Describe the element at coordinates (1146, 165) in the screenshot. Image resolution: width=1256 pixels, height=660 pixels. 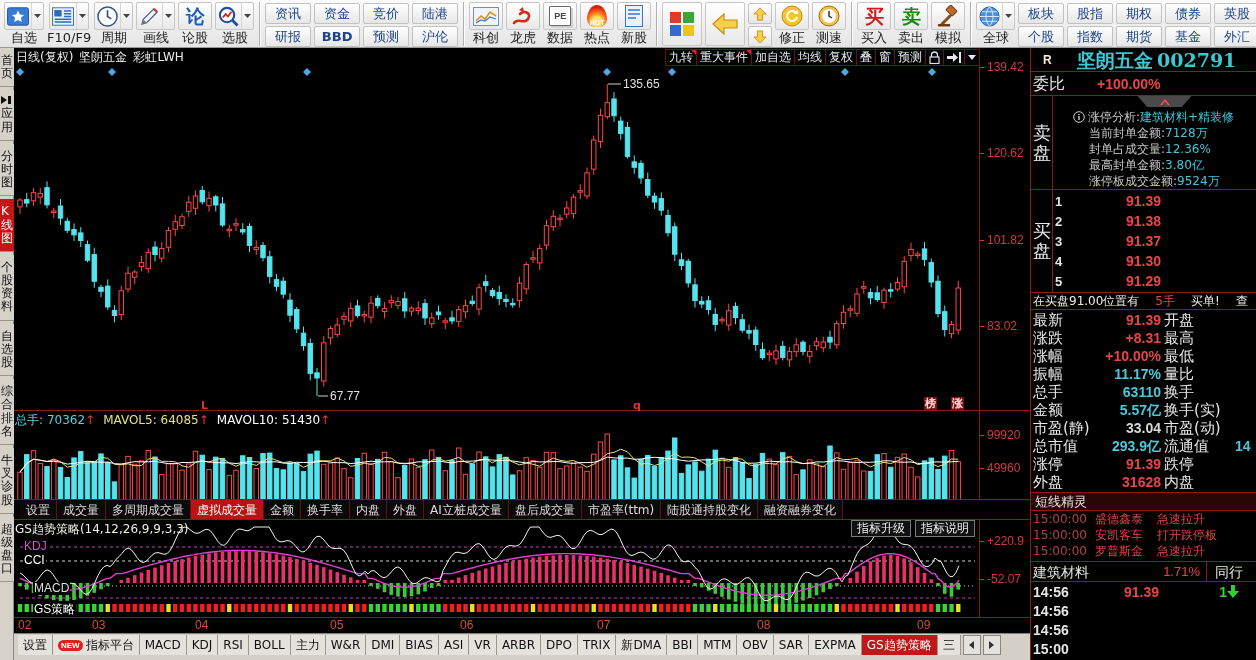
I see `analysis-text: 最高封单金额:3.80亿` at that location.